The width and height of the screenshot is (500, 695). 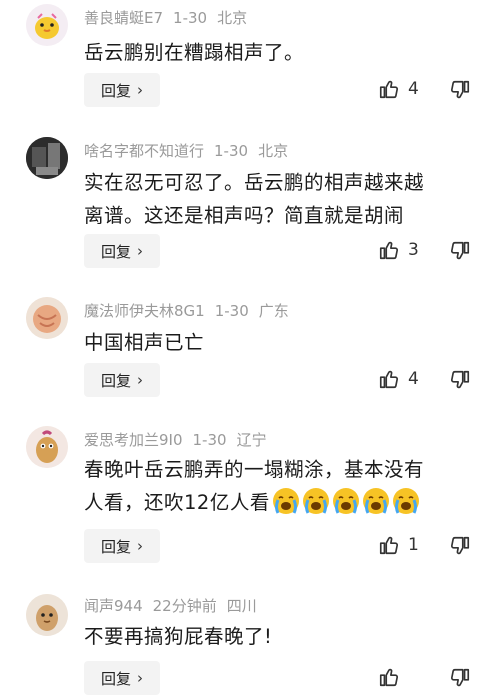 I want to click on comment-meta: 爱思考加兰9I0 1-30 辽宁, so click(x=180, y=440).